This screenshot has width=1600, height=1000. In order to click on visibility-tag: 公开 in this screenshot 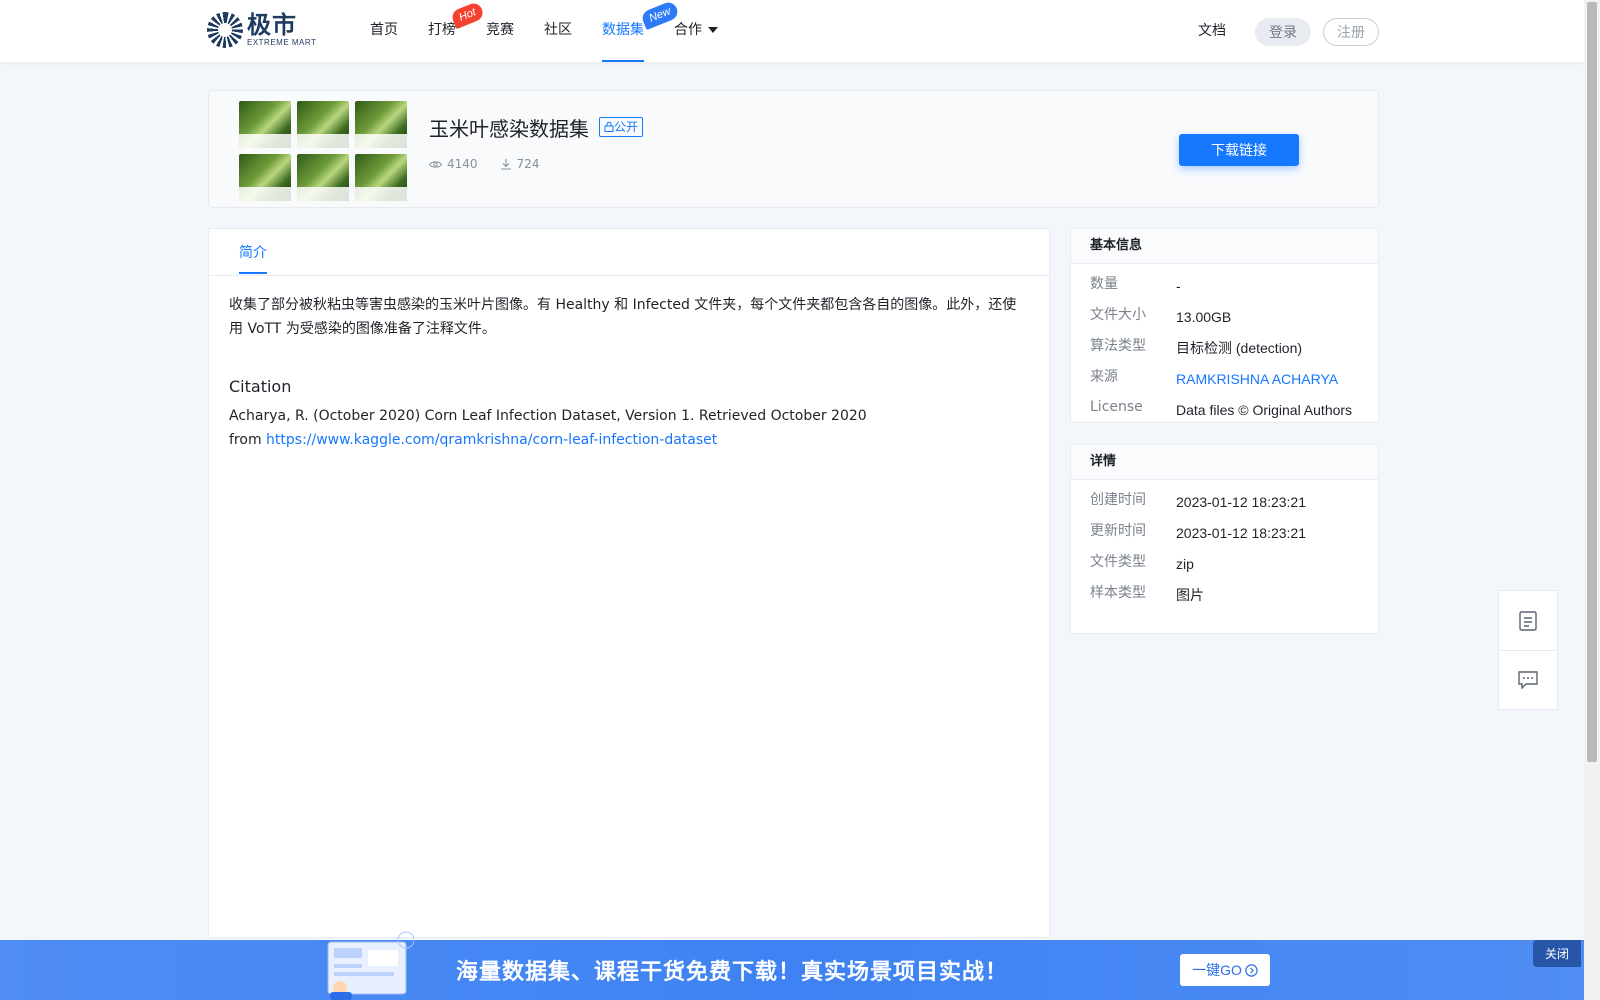, I will do `click(621, 127)`.